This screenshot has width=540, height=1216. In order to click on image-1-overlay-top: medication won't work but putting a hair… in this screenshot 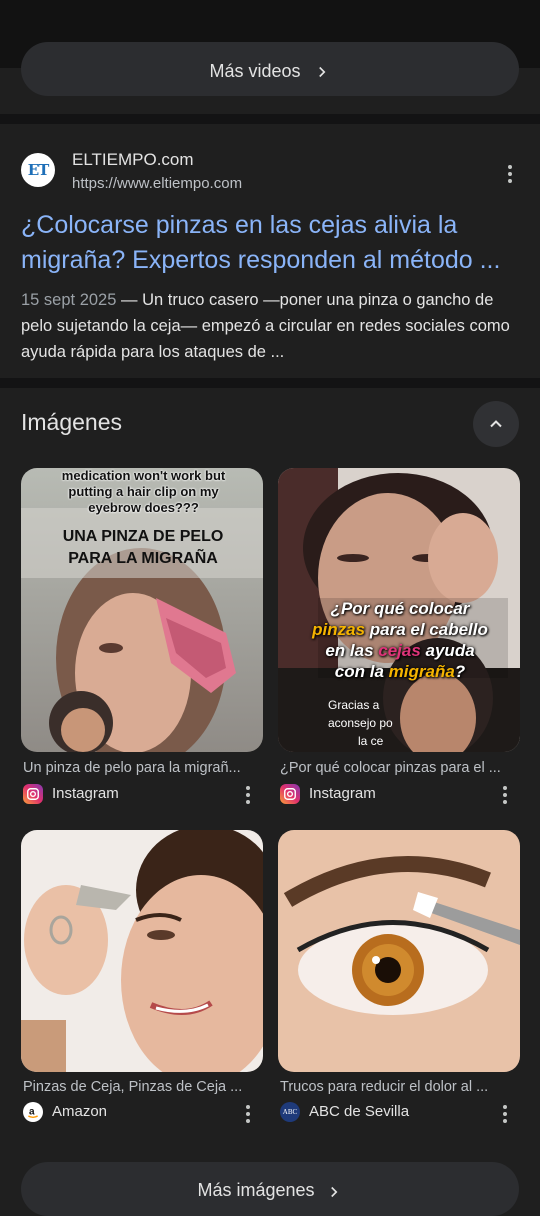, I will do `click(143, 491)`.